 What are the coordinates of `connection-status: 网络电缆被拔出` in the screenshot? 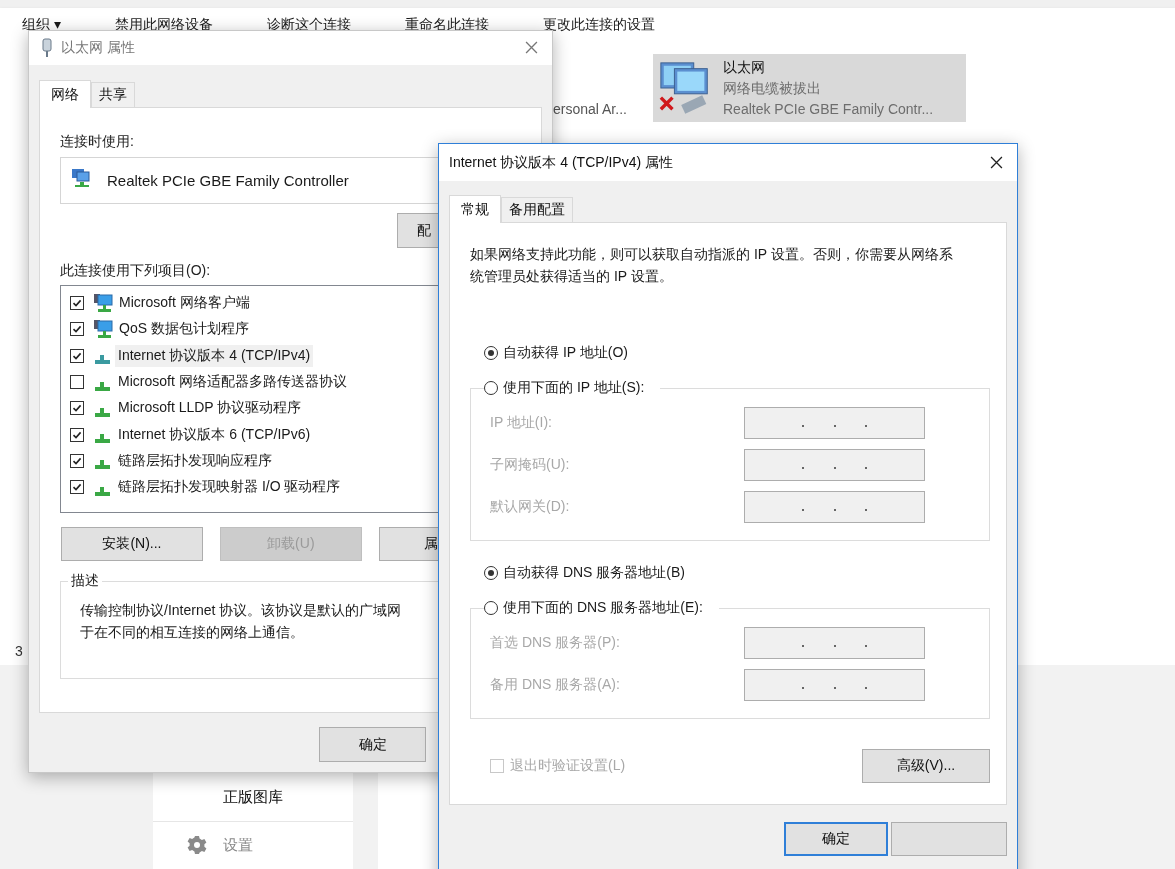 It's located at (772, 88).